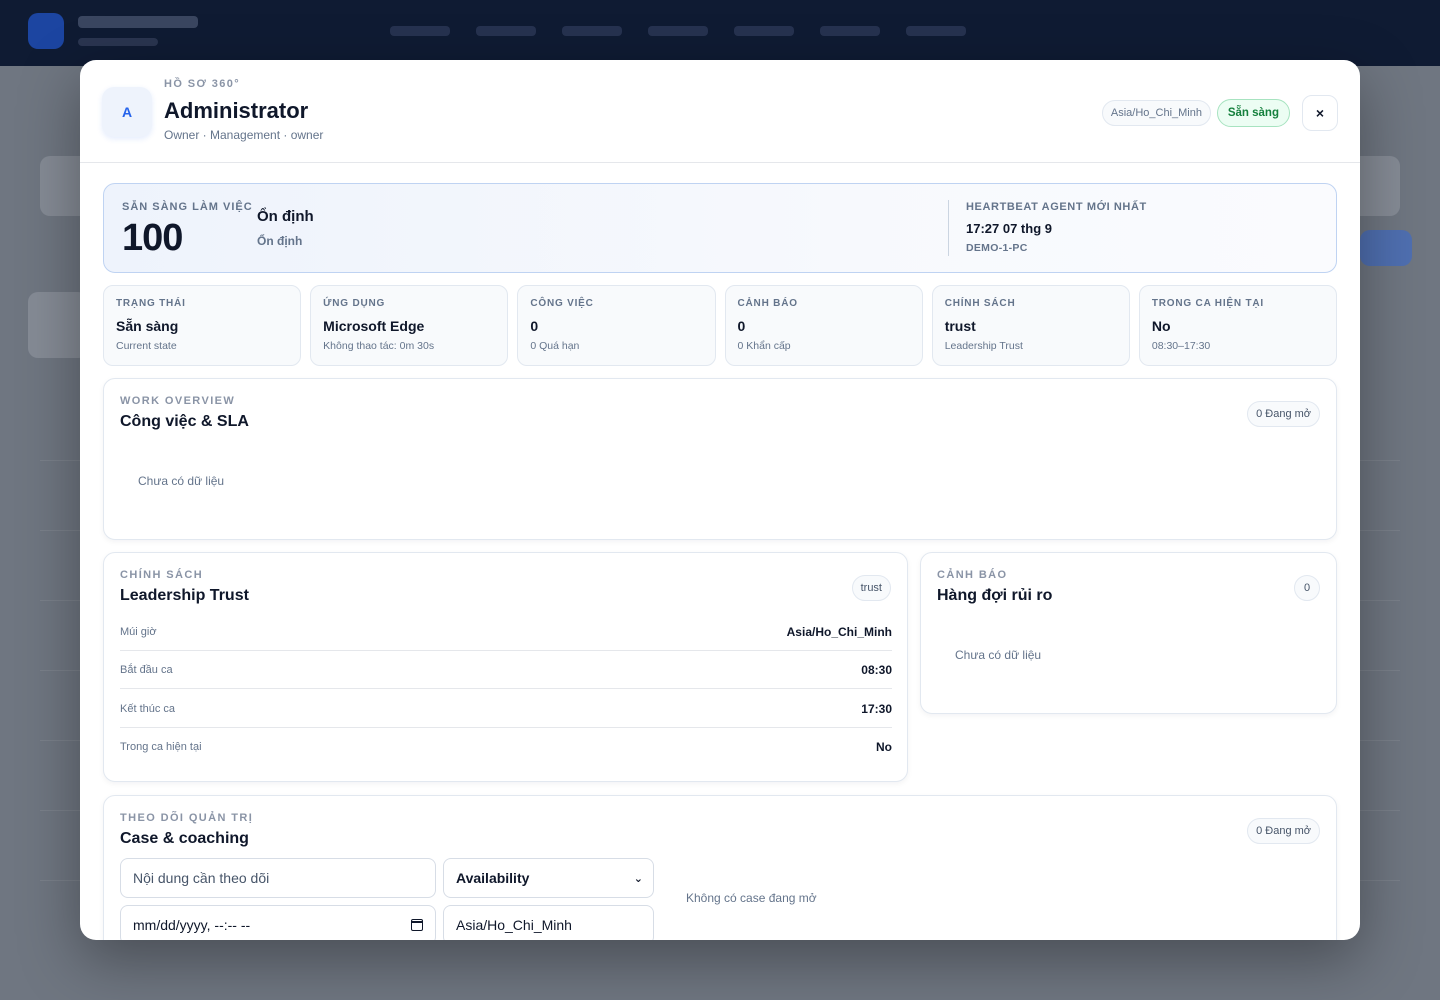 This screenshot has height=1000, width=1440. I want to click on close-icon: ×, so click(1320, 113).